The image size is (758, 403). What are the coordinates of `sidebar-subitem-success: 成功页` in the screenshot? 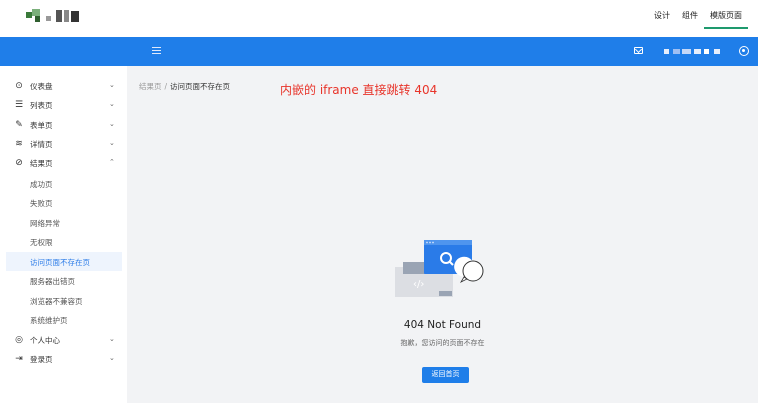 It's located at (63, 183).